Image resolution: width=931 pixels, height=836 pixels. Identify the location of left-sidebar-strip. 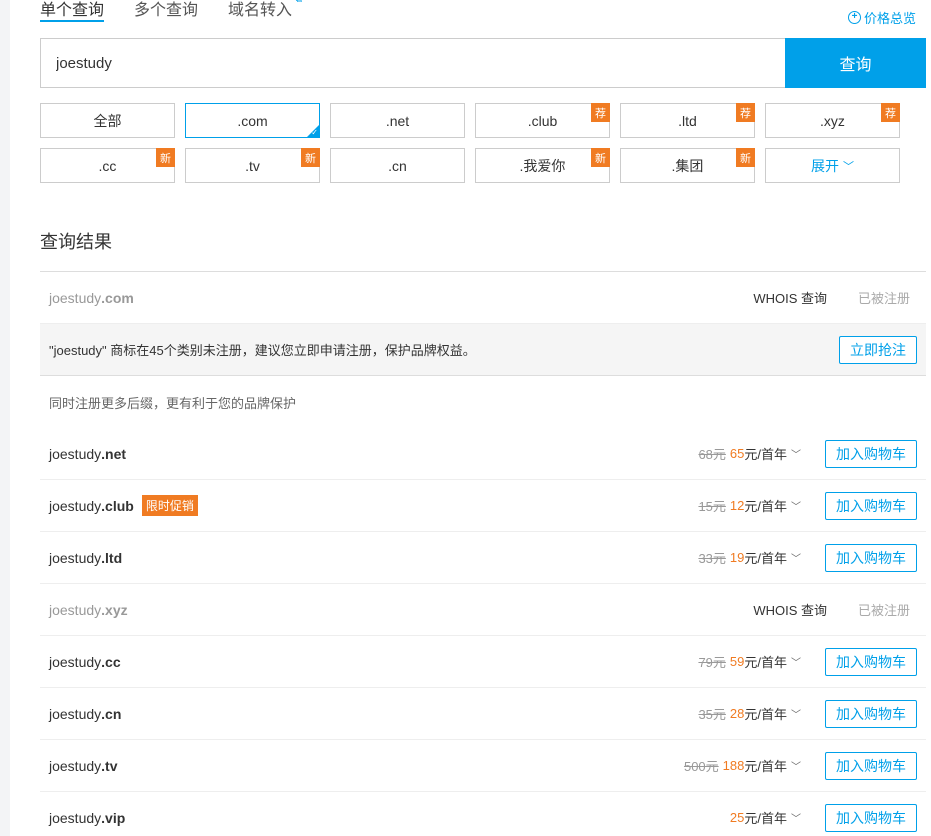
(5, 418).